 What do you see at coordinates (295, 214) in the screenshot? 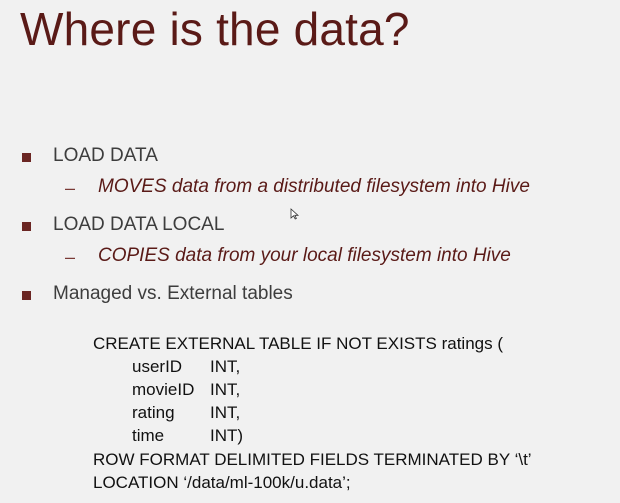
I see `mouse-pointer-icon` at bounding box center [295, 214].